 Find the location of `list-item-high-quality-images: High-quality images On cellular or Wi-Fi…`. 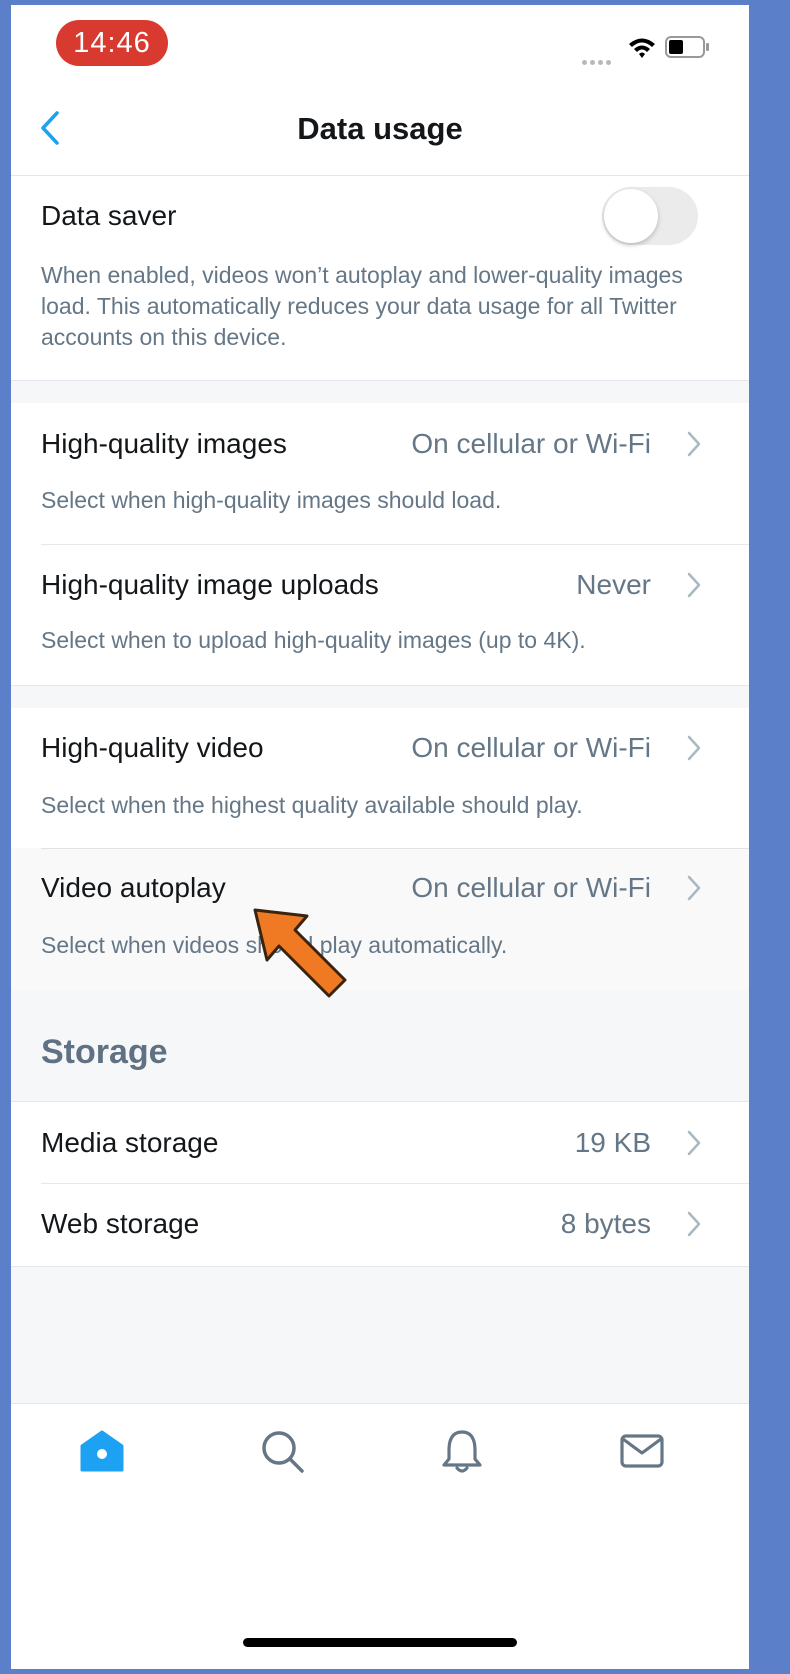

list-item-high-quality-images: High-quality images On cellular or Wi-Fi… is located at coordinates (380, 473).